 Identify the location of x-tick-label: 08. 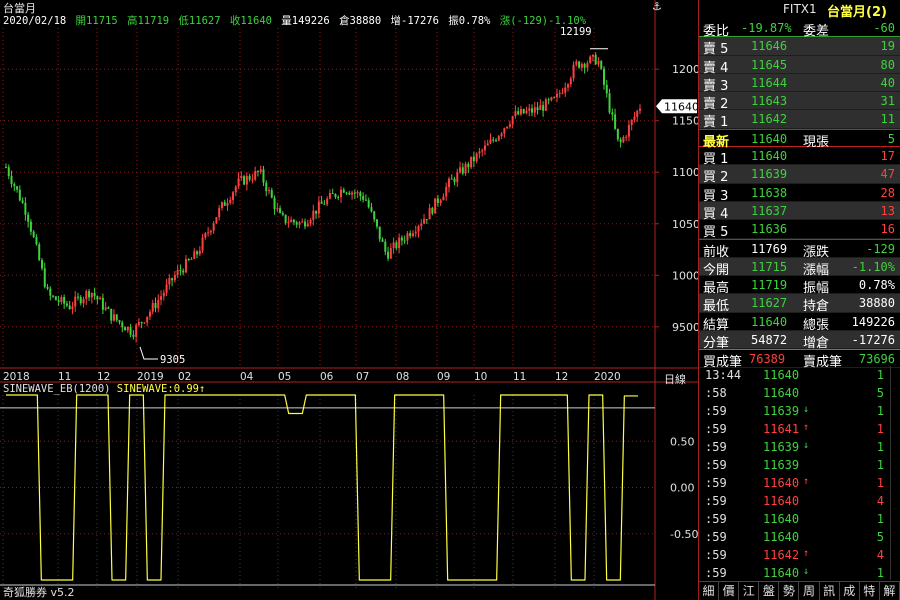
(402, 377).